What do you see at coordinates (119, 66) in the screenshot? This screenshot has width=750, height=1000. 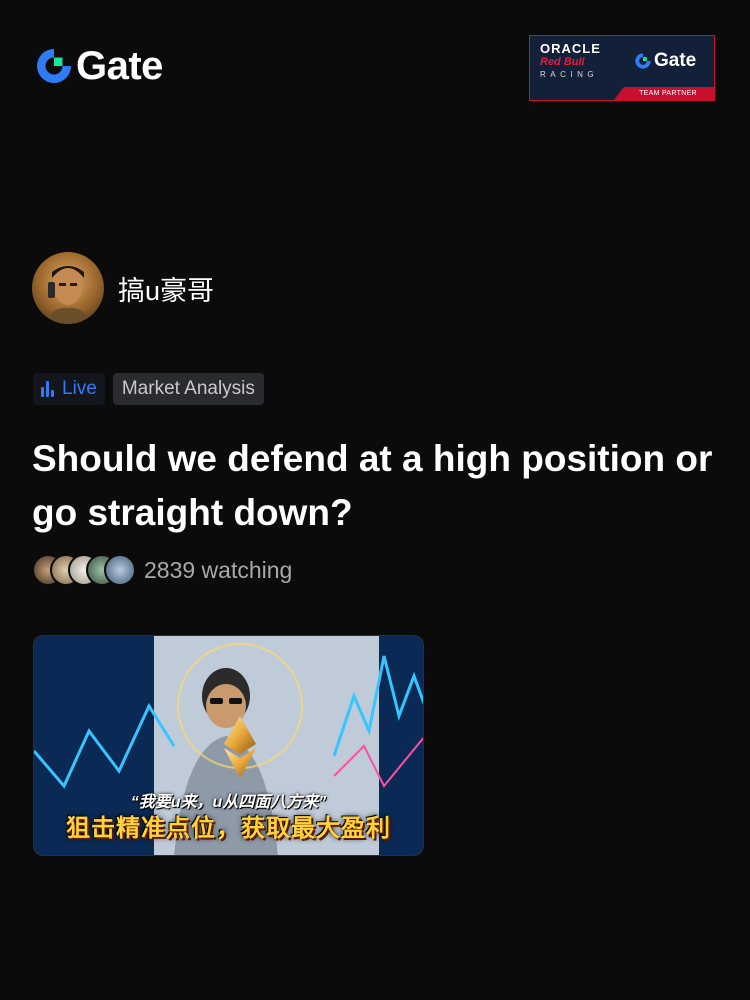 I see `gate-logo-text: Gate` at bounding box center [119, 66].